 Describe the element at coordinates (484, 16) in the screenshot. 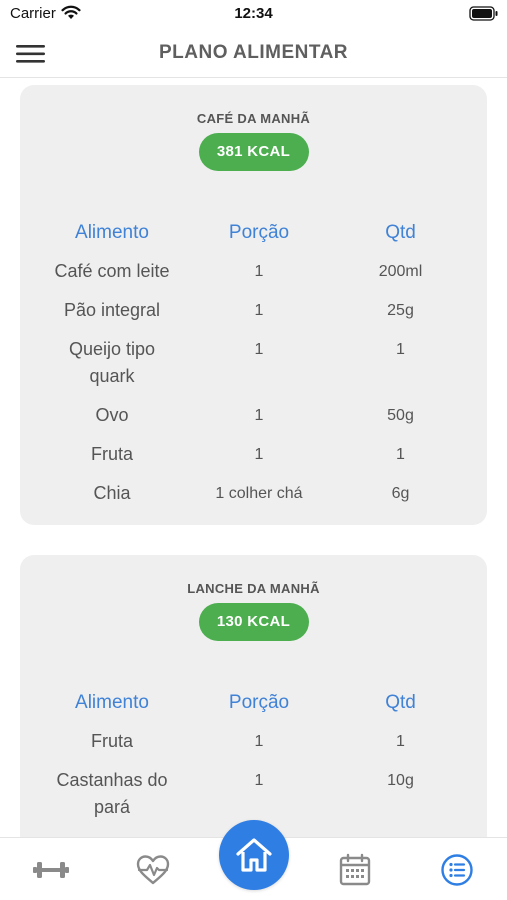

I see `battery-icon` at that location.